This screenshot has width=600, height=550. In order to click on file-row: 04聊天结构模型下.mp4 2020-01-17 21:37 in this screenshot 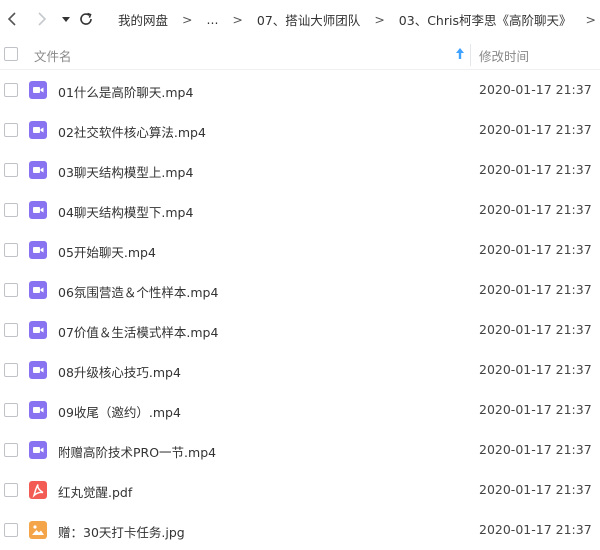, I will do `click(300, 210)`.